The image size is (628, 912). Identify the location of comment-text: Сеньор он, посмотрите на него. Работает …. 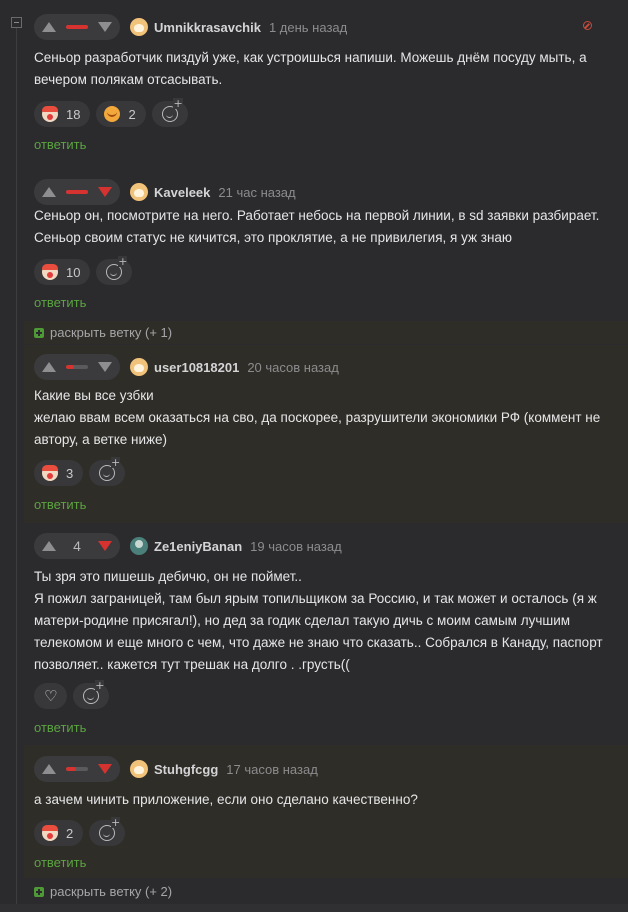
(323, 227).